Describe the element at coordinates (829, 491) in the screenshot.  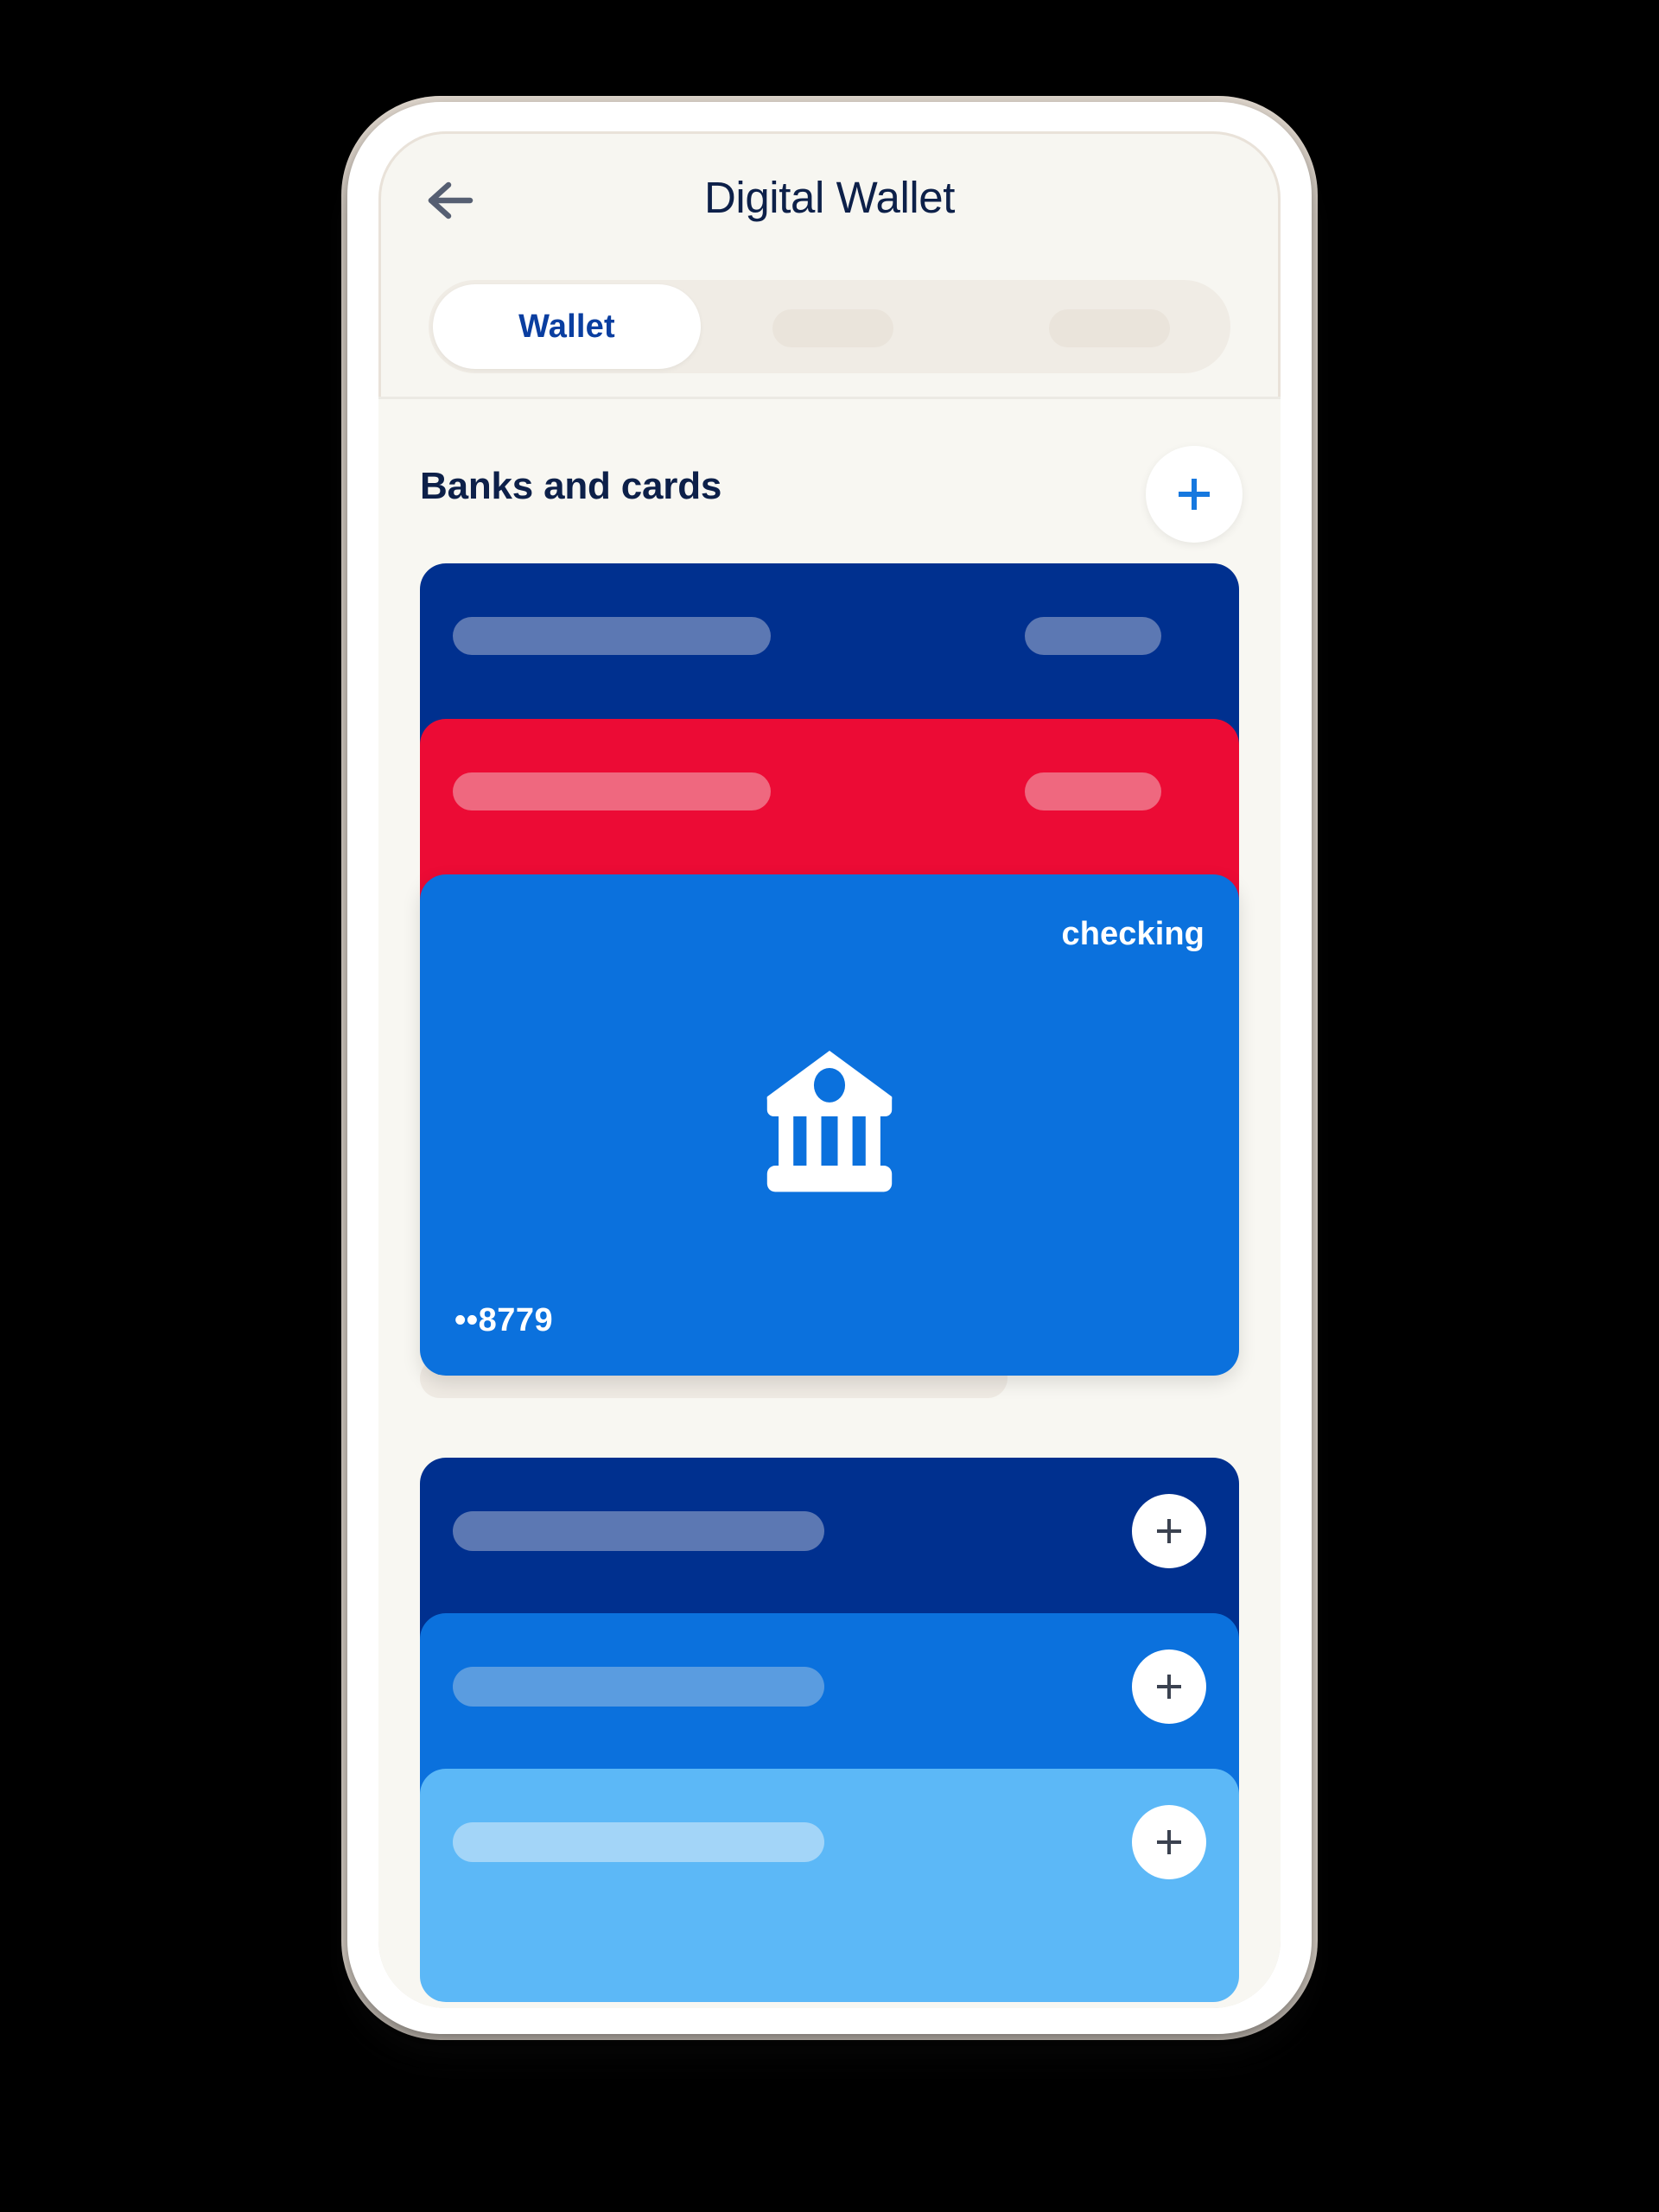
I see `section-header: Banks and cards` at that location.